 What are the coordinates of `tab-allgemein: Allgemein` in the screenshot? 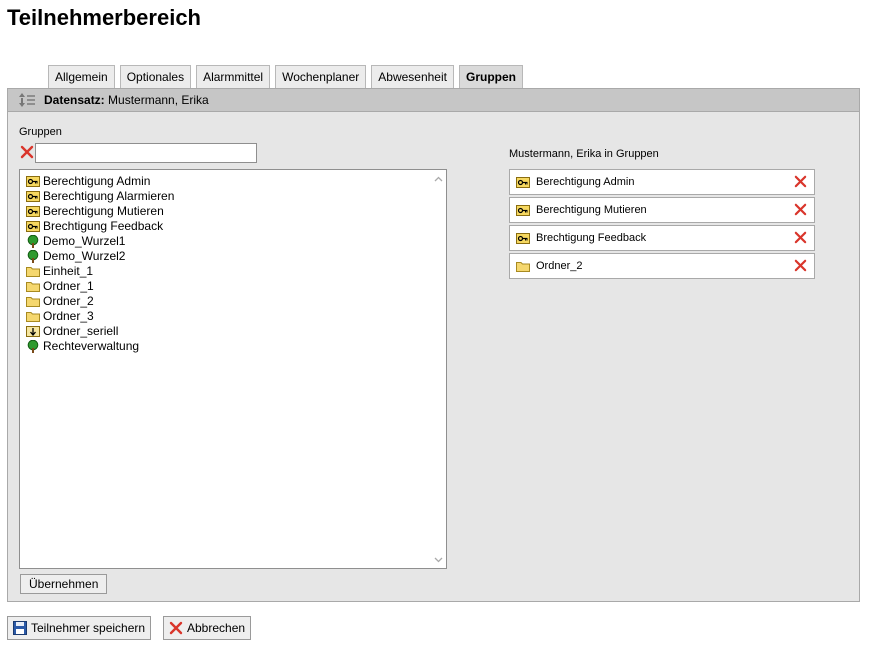 It's located at (81, 76).